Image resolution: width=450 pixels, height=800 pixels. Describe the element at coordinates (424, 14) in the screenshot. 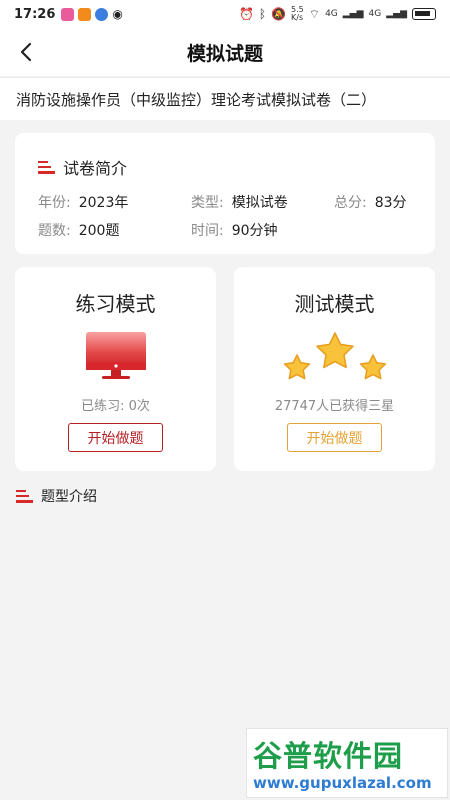

I see `battery-icon` at that location.